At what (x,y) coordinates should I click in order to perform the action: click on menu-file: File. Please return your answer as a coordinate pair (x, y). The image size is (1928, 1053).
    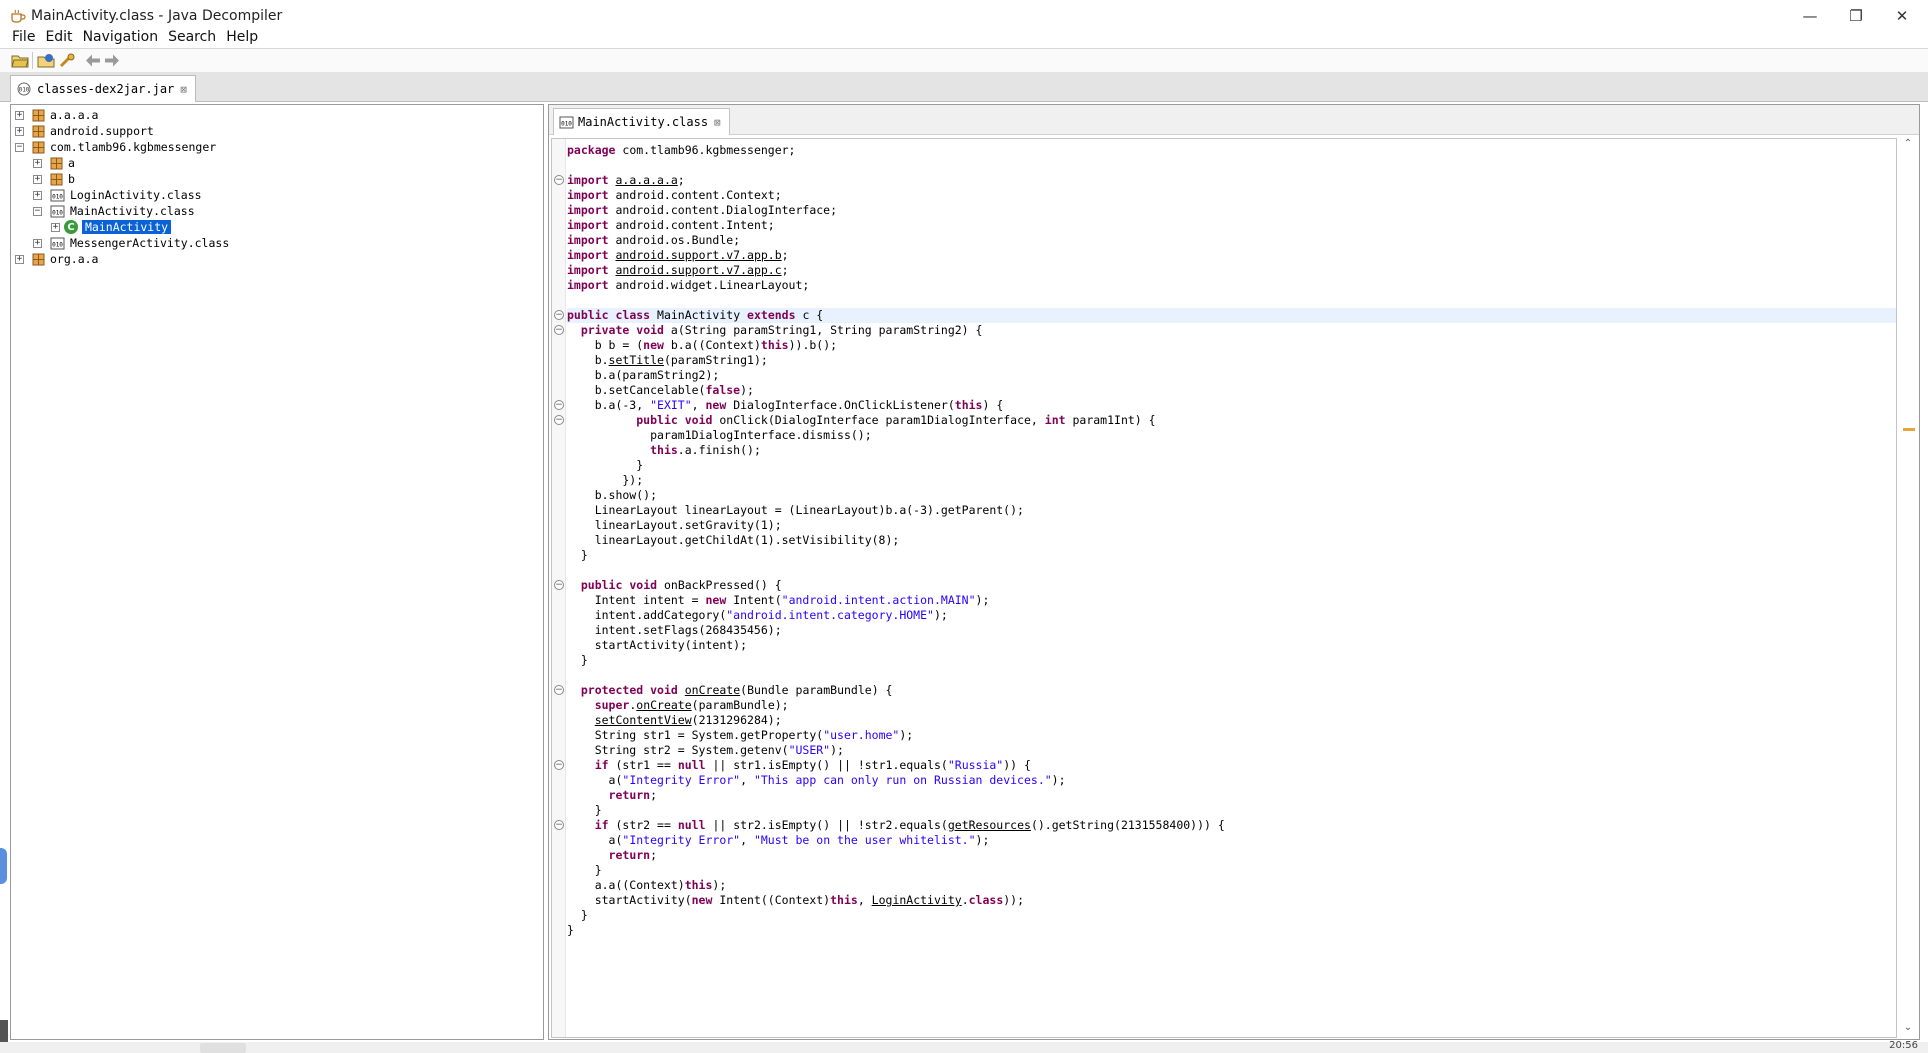
    Looking at the image, I should click on (27, 38).